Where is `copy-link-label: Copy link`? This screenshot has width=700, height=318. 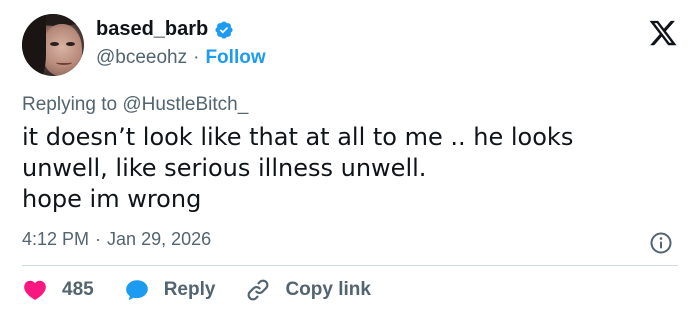
copy-link-label: Copy link is located at coordinates (328, 289).